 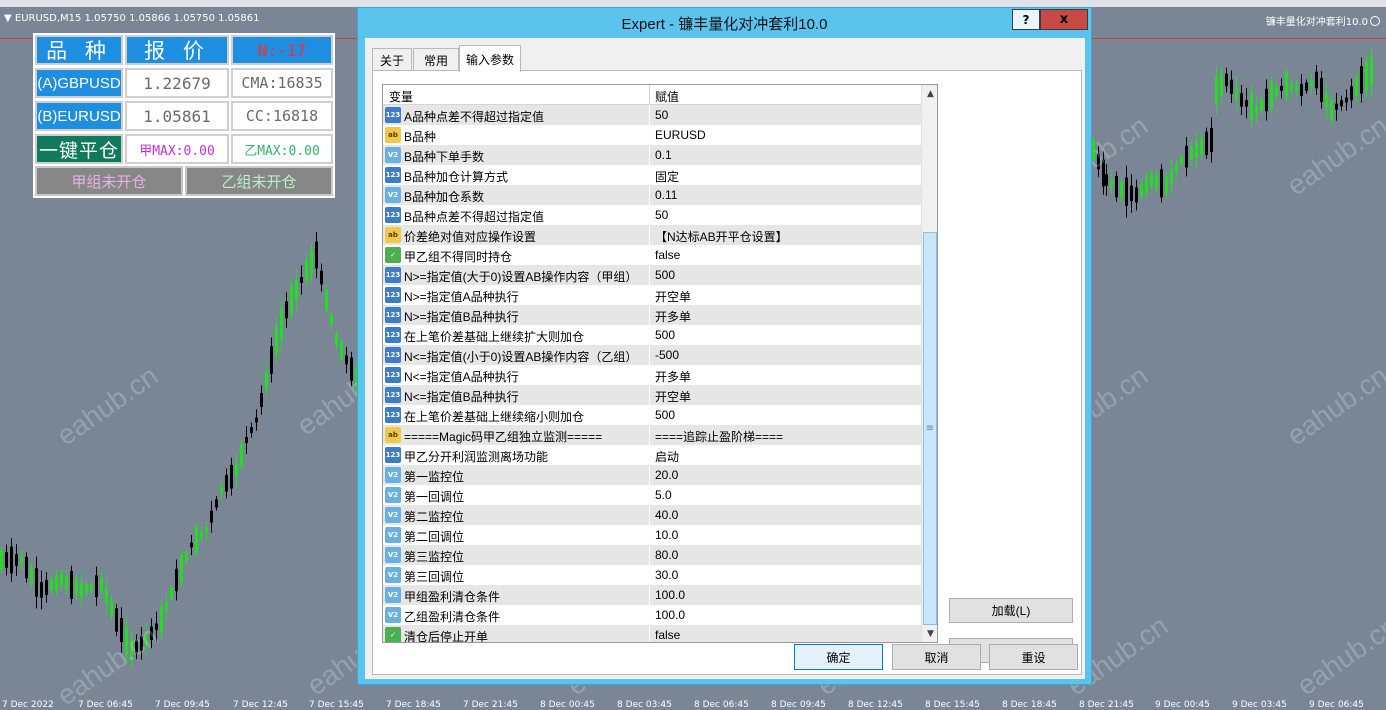 I want to click on grid-scrollbar: ▲ ≡ ▼, so click(x=929, y=363).